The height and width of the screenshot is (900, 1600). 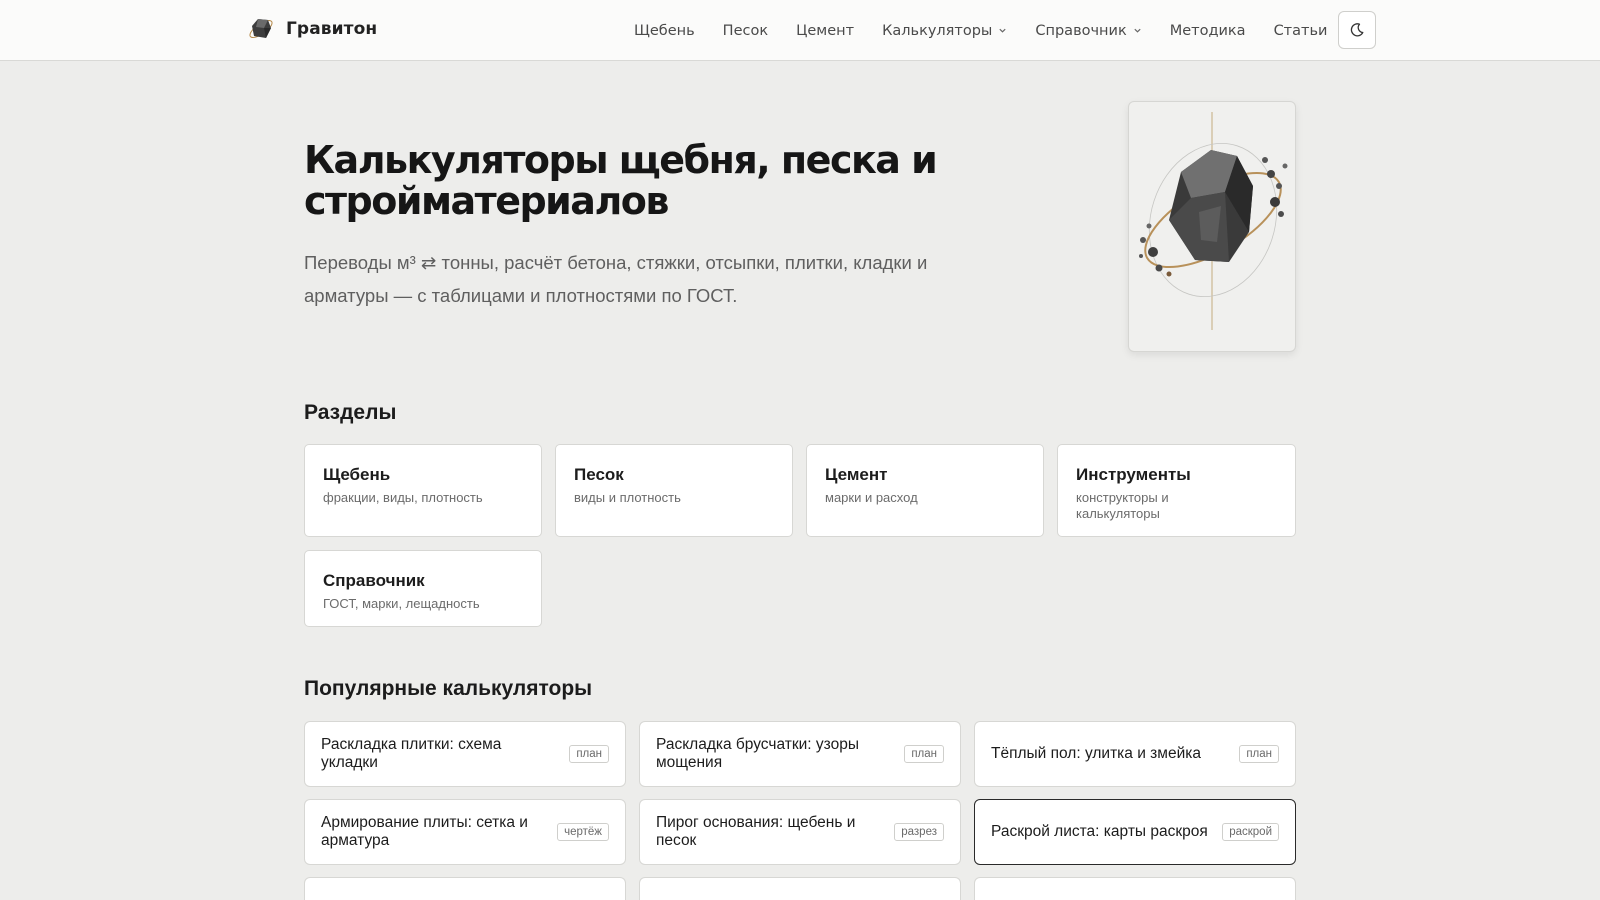 I want to click on calc-card-title: Раскладка брусчатки: узоры мощения, so click(x=757, y=753).